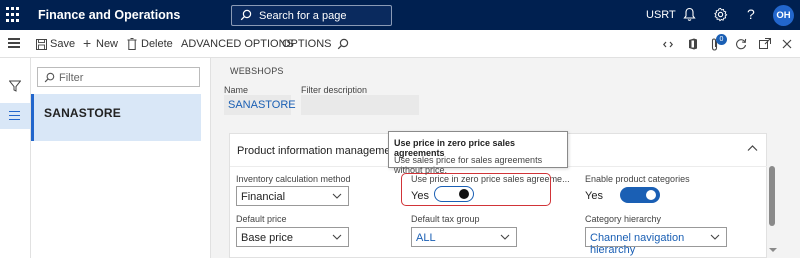  Describe the element at coordinates (656, 241) in the screenshot. I see `category-hierarchy-dropdown: Channel navigation hierarchy` at that location.